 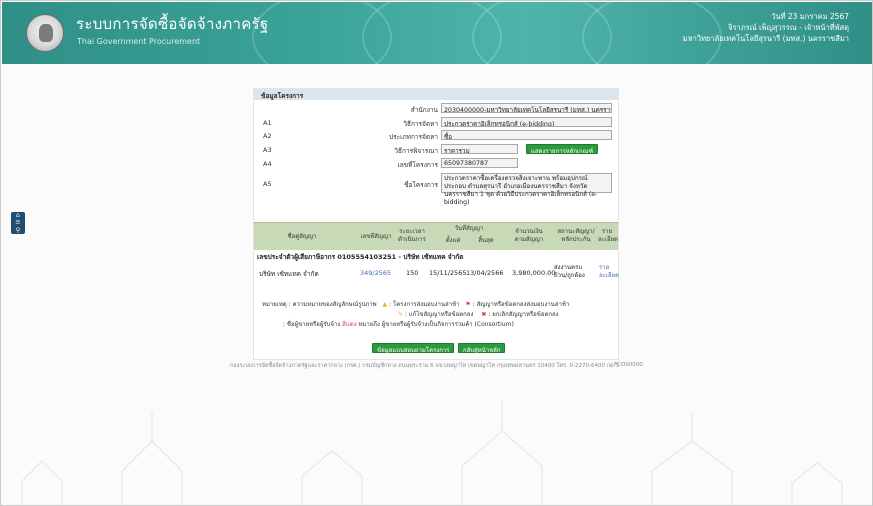 What do you see at coordinates (453, 240) in the screenshot?
I see `col-start: ตั้งแต่` at bounding box center [453, 240].